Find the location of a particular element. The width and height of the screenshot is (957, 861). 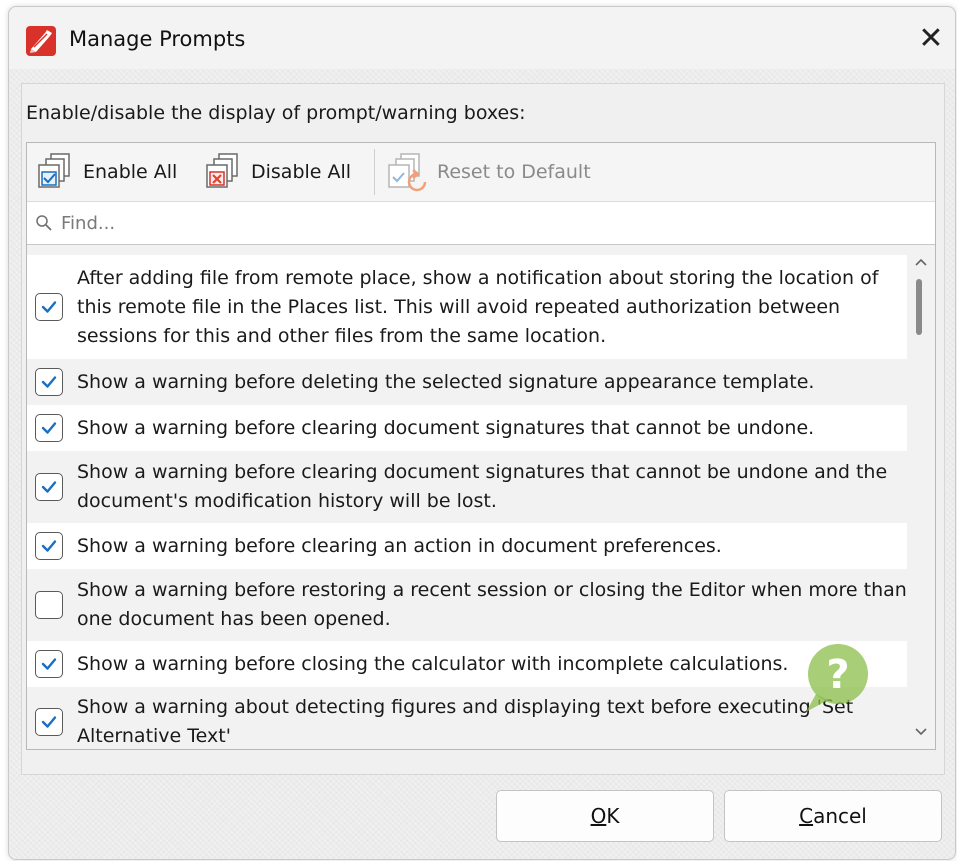

reset-to-default-icon is located at coordinates (407, 172).